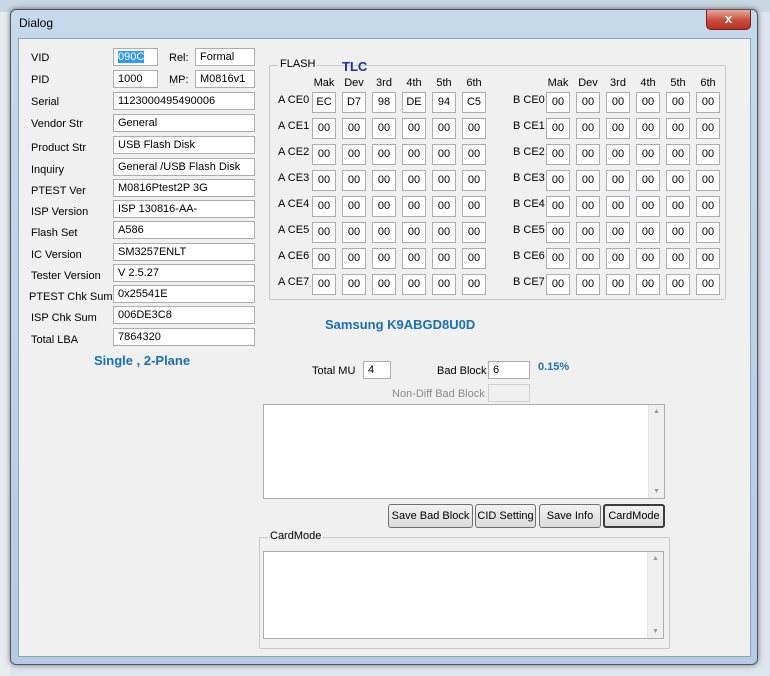 The image size is (770, 676). I want to click on info-field: General, so click(184, 123).